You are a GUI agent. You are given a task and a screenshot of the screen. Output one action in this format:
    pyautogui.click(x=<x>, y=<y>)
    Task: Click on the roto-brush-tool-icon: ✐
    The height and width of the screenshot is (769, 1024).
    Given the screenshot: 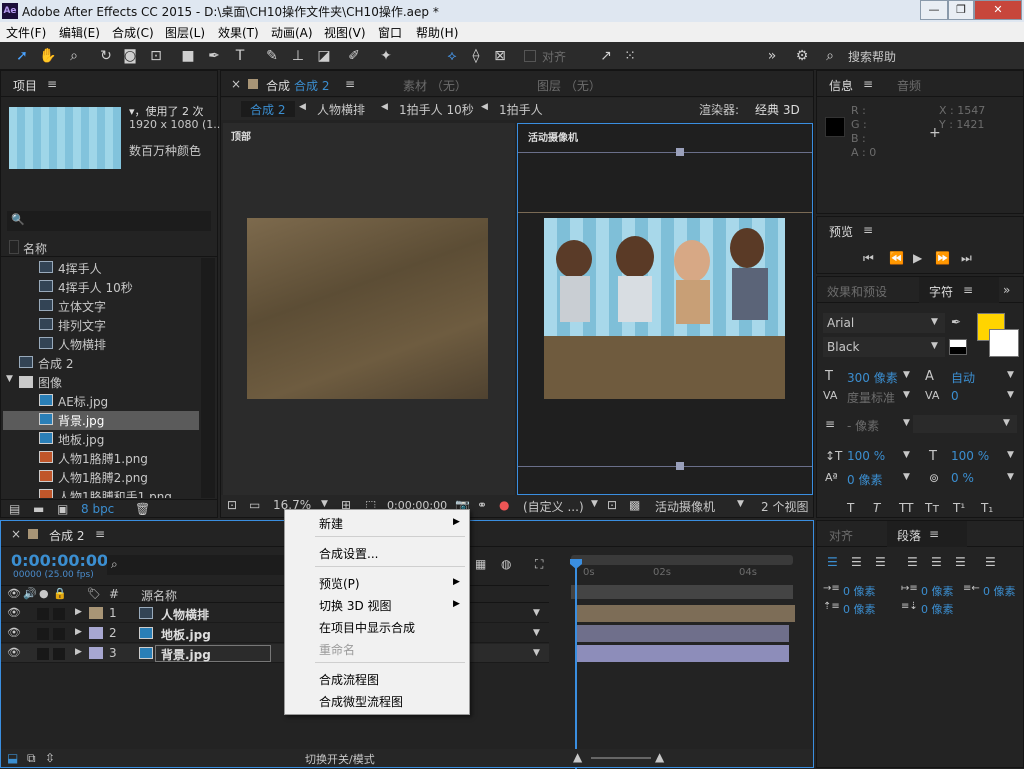 What is the action you would take?
    pyautogui.click(x=354, y=56)
    